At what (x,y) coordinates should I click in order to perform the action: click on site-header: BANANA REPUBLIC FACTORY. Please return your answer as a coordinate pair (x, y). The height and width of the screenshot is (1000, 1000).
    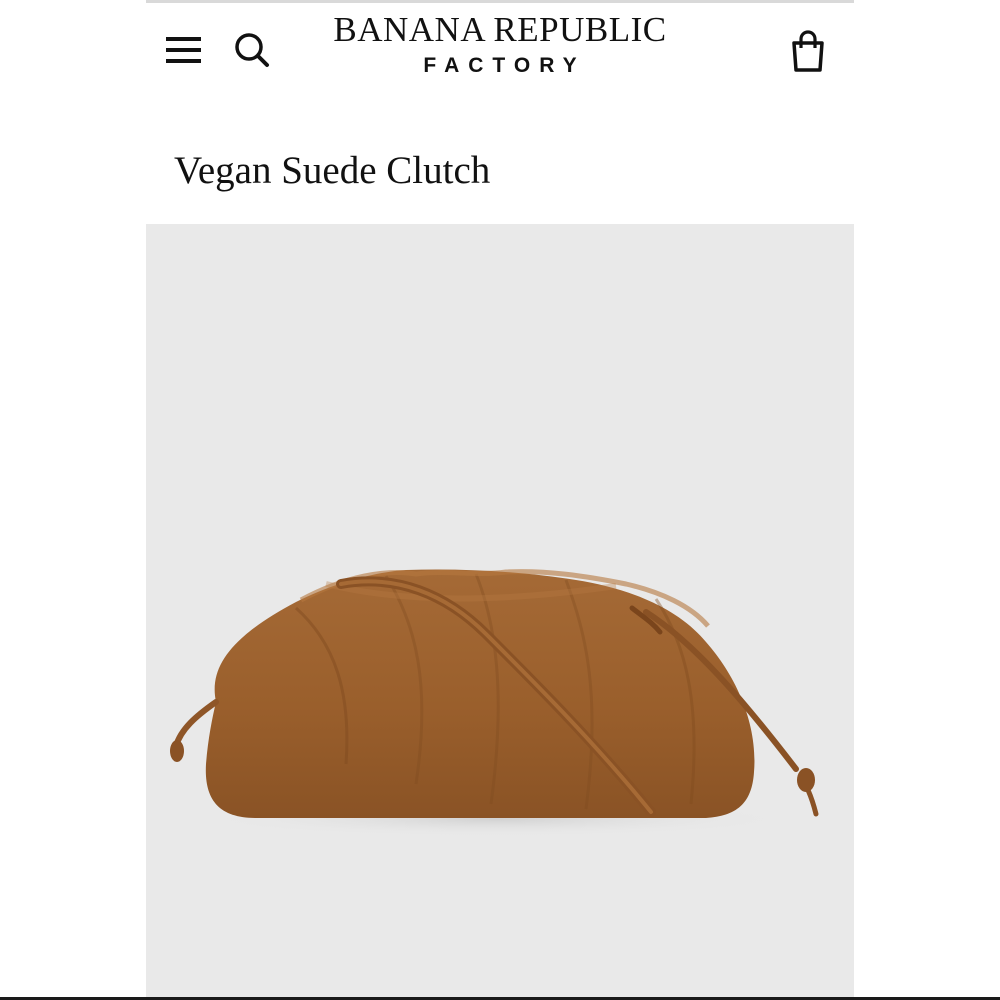
    Looking at the image, I should click on (500, 50).